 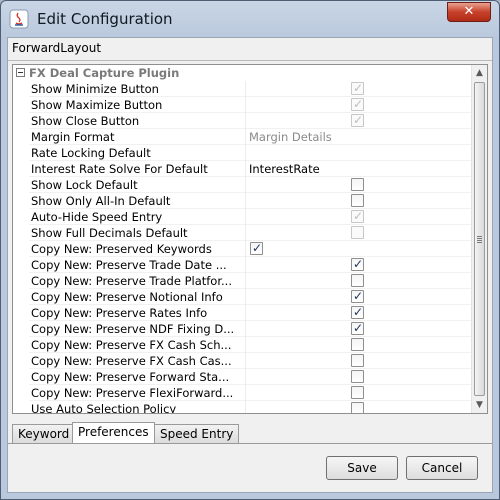 What do you see at coordinates (44, 433) in the screenshot?
I see `tab-keyword: Keyword` at bounding box center [44, 433].